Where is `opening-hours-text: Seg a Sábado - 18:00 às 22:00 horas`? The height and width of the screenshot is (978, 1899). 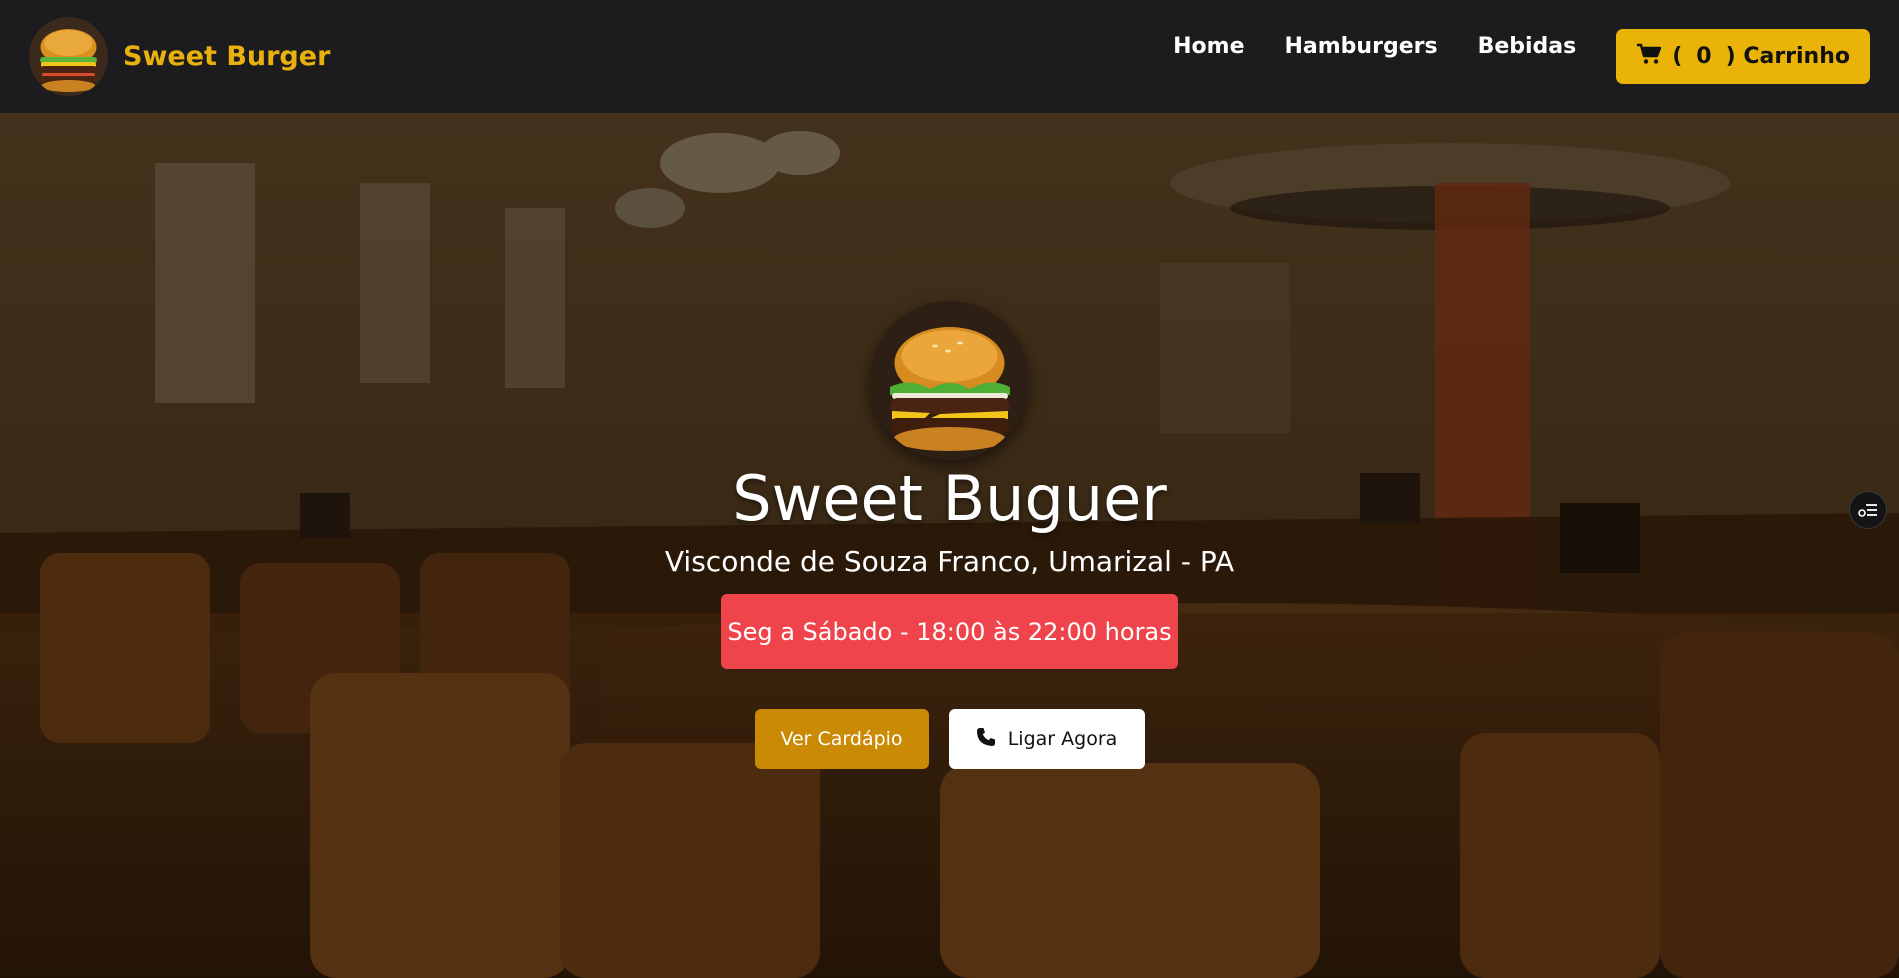
opening-hours-text: Seg a Sábado - 18:00 às 22:00 horas is located at coordinates (949, 631).